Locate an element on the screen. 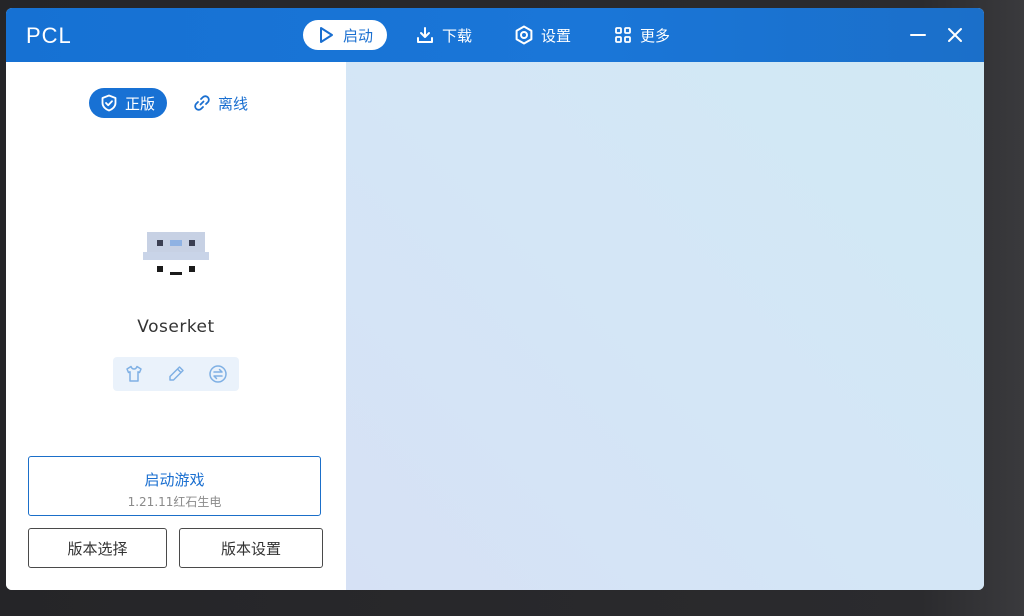  minimize-button is located at coordinates (918, 35).